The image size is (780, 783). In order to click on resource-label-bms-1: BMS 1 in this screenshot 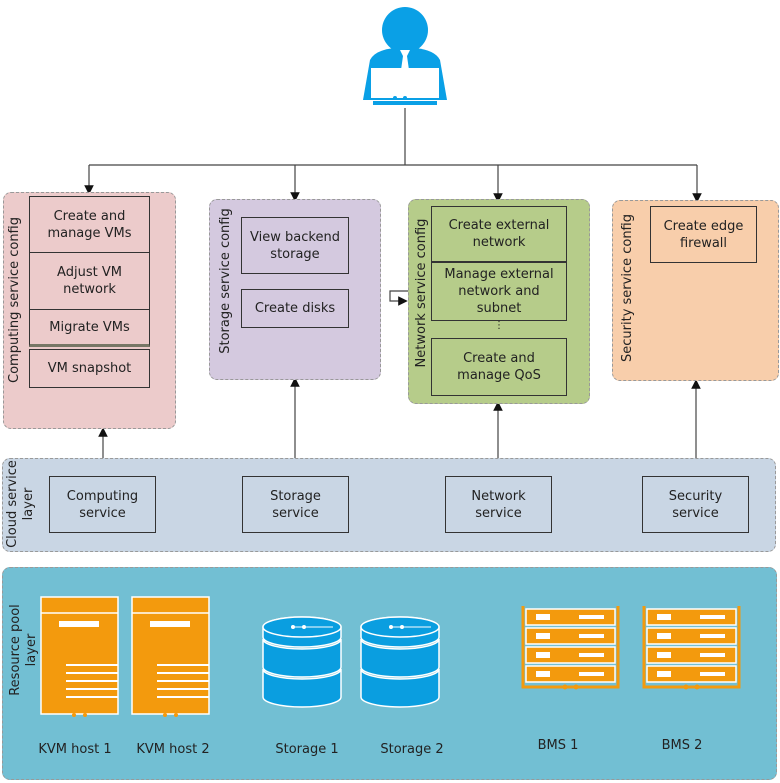, I will do `click(558, 745)`.